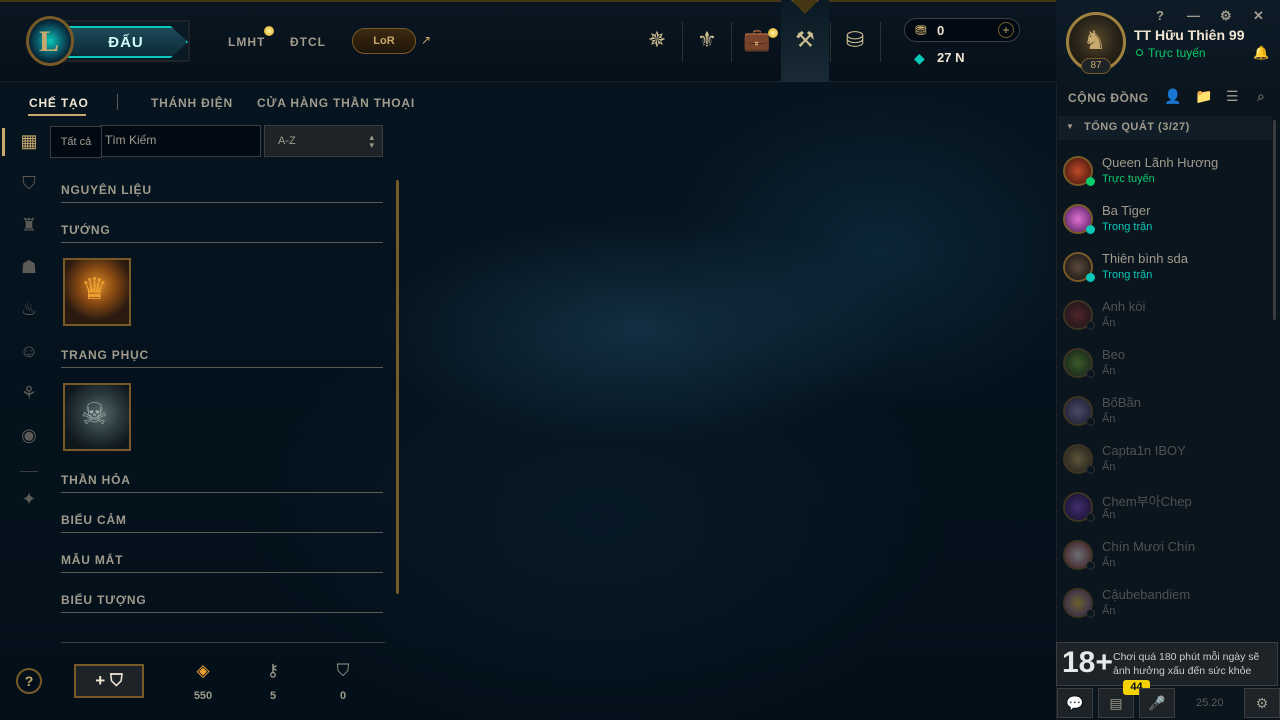 Image resolution: width=1280 pixels, height=720 pixels. Describe the element at coordinates (29, 471) in the screenshot. I see `side-divider` at that location.